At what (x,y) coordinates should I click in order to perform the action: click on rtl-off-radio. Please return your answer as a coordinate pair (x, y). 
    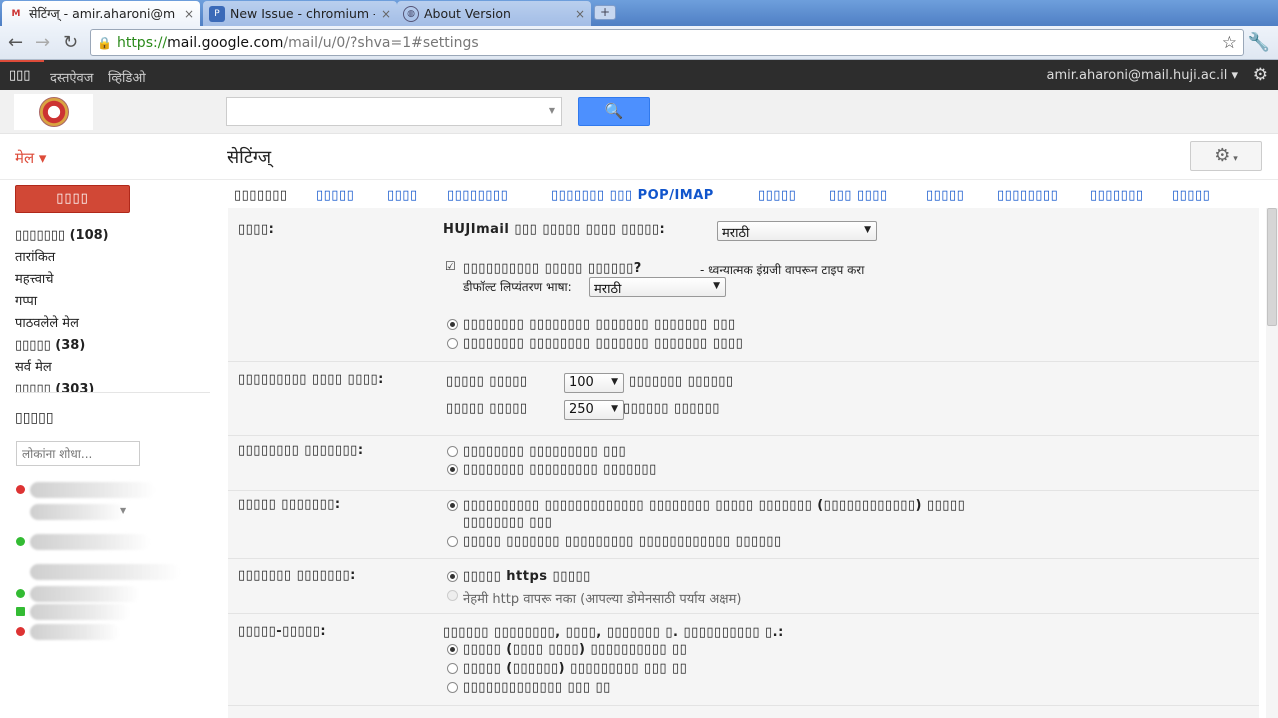
    Looking at the image, I should click on (452, 324).